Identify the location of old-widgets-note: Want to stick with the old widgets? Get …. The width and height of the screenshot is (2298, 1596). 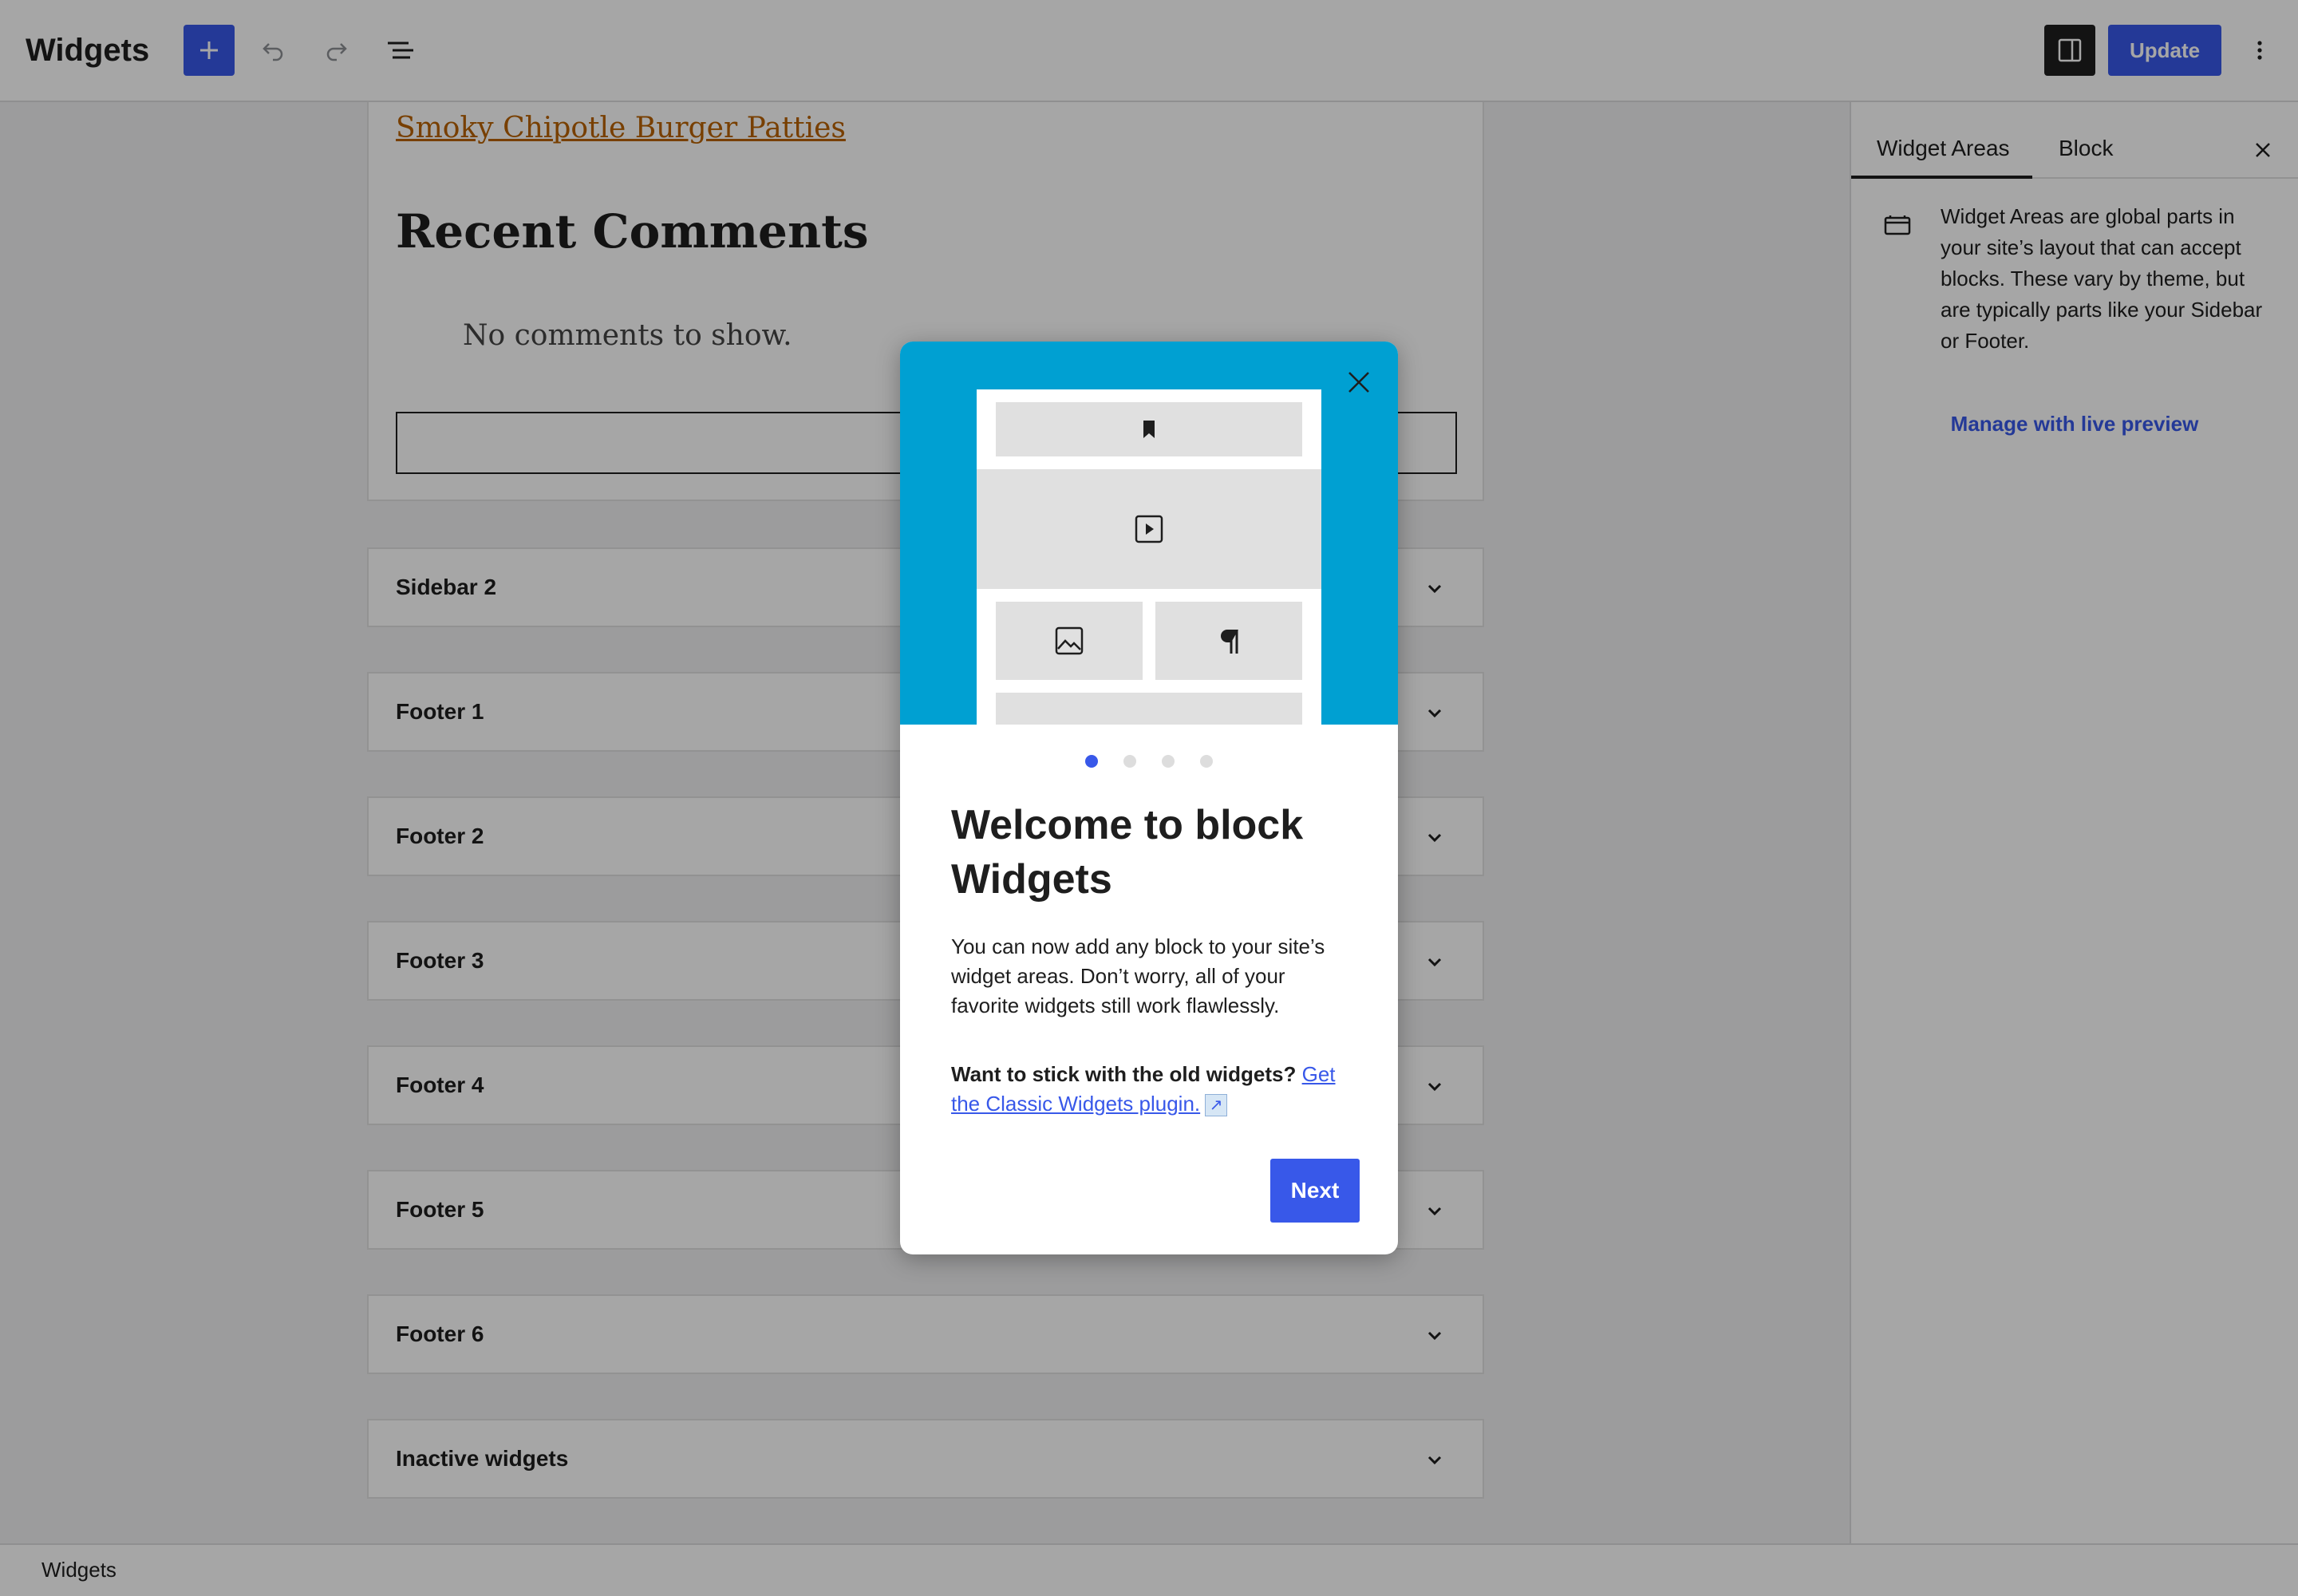
(1150, 1089).